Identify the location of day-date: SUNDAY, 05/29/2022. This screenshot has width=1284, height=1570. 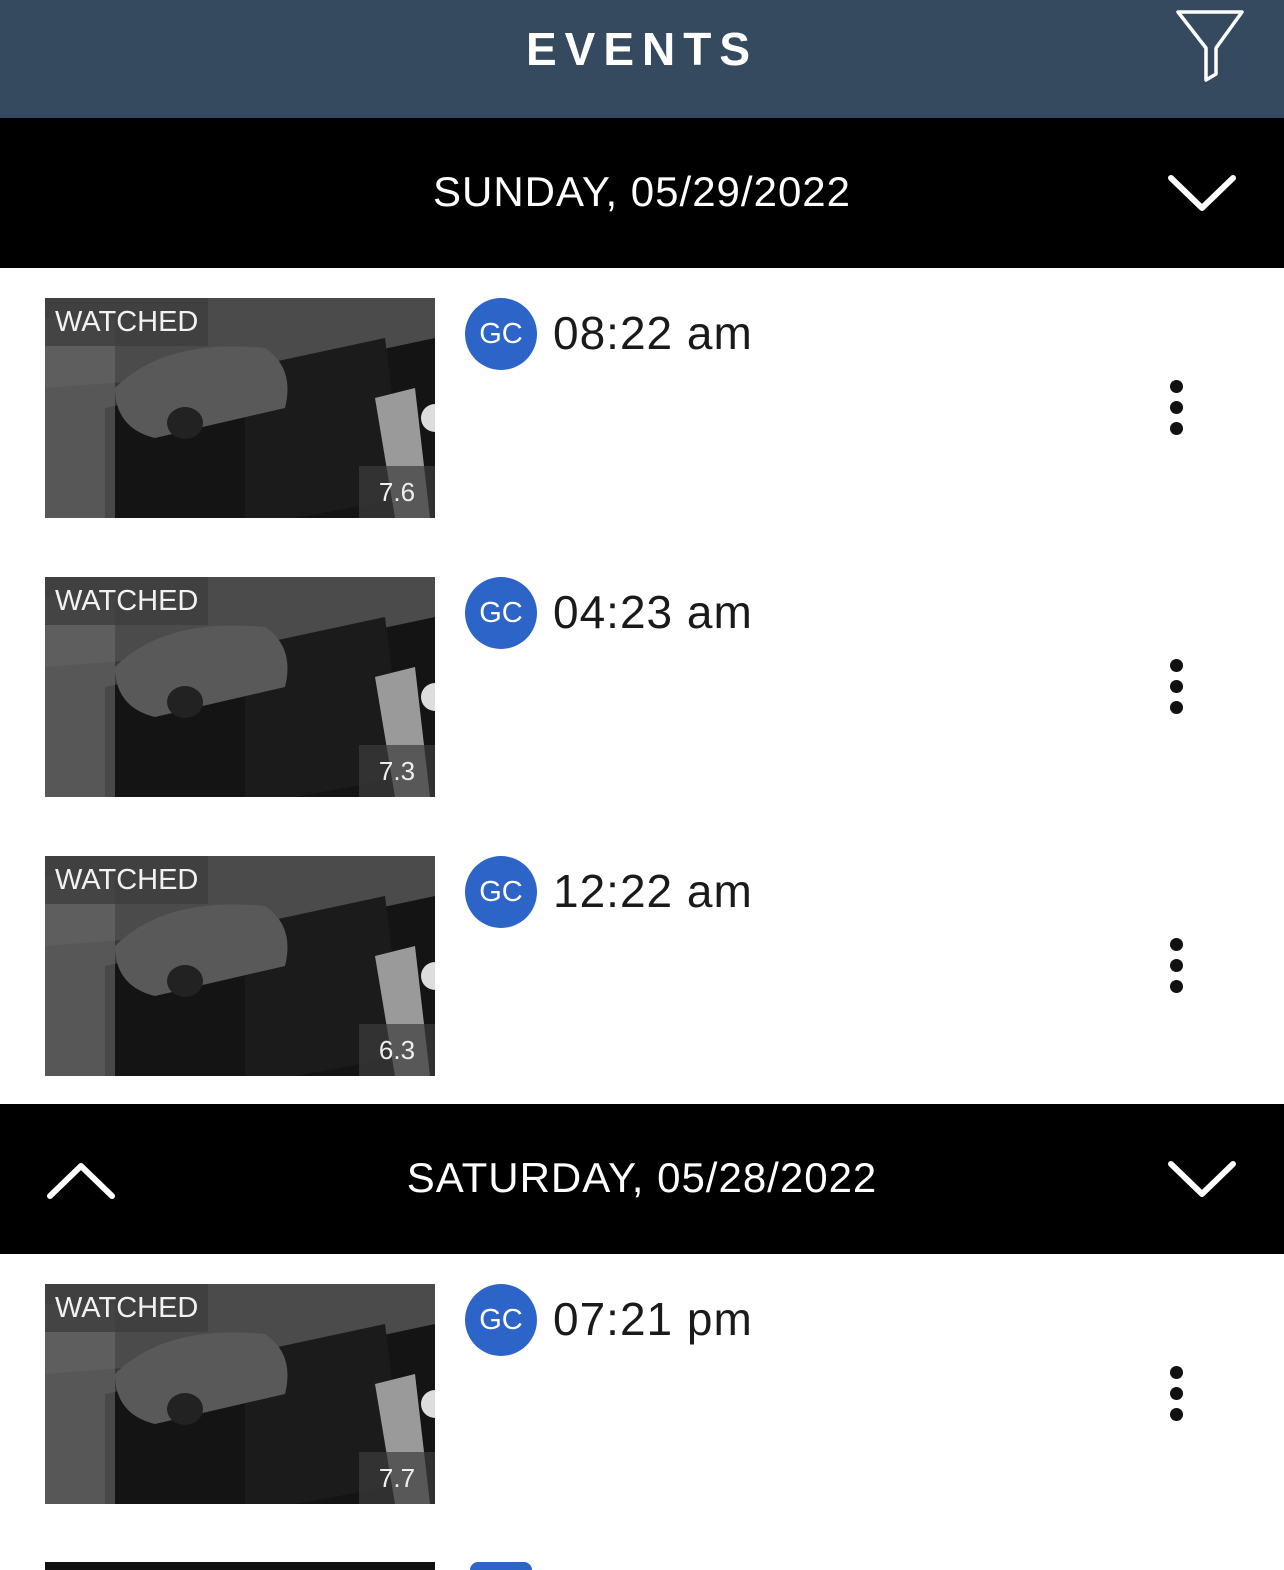
(642, 191).